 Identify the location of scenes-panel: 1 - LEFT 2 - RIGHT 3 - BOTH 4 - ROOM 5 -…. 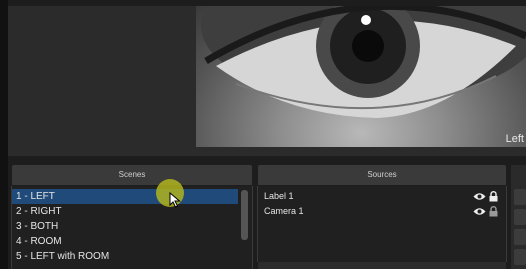
(132, 227).